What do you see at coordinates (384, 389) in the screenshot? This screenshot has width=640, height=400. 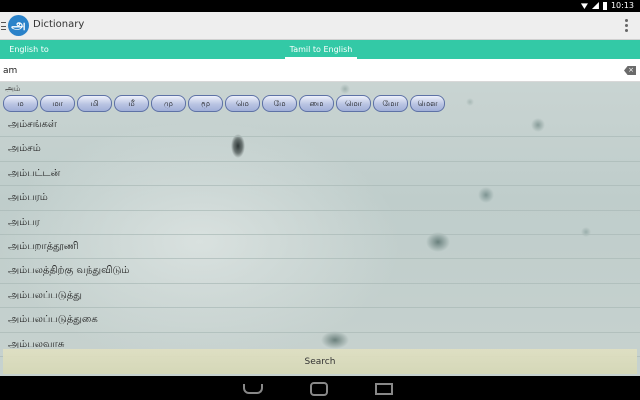 I see `recent-apps-icon` at bounding box center [384, 389].